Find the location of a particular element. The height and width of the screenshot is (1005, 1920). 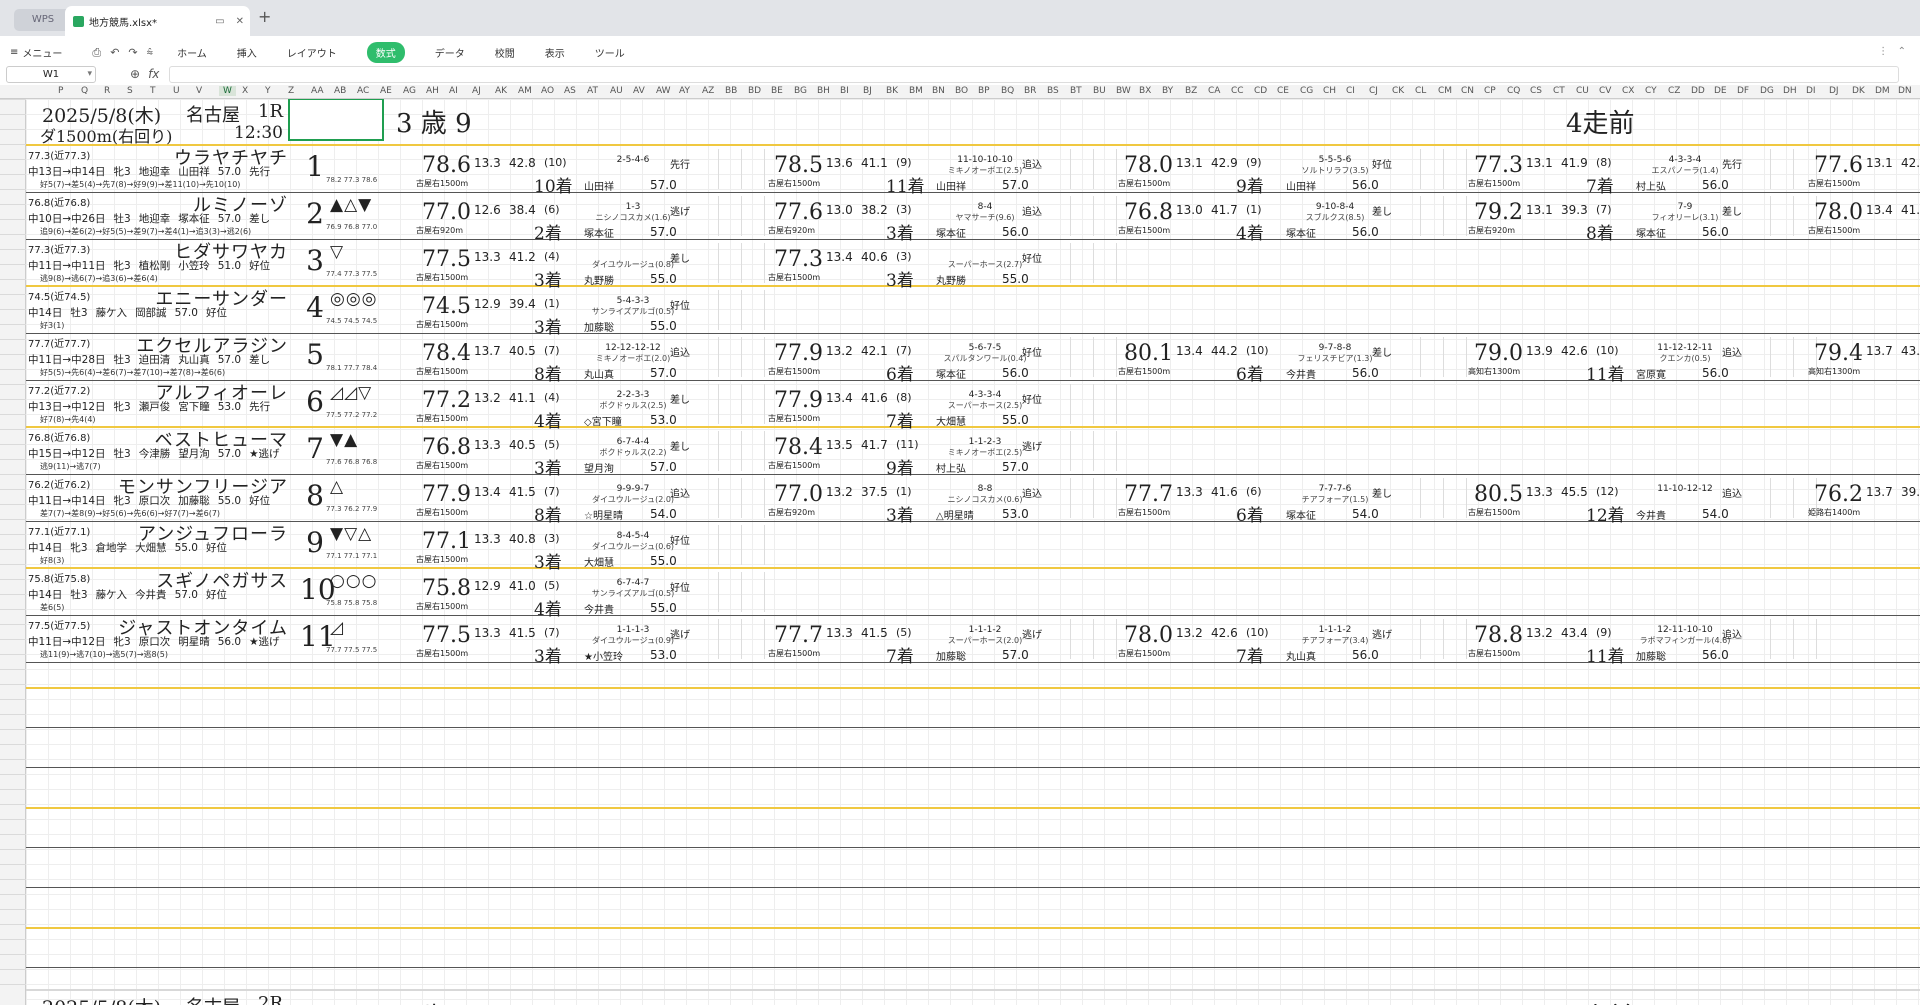

column-header: Z is located at coordinates (291, 91).